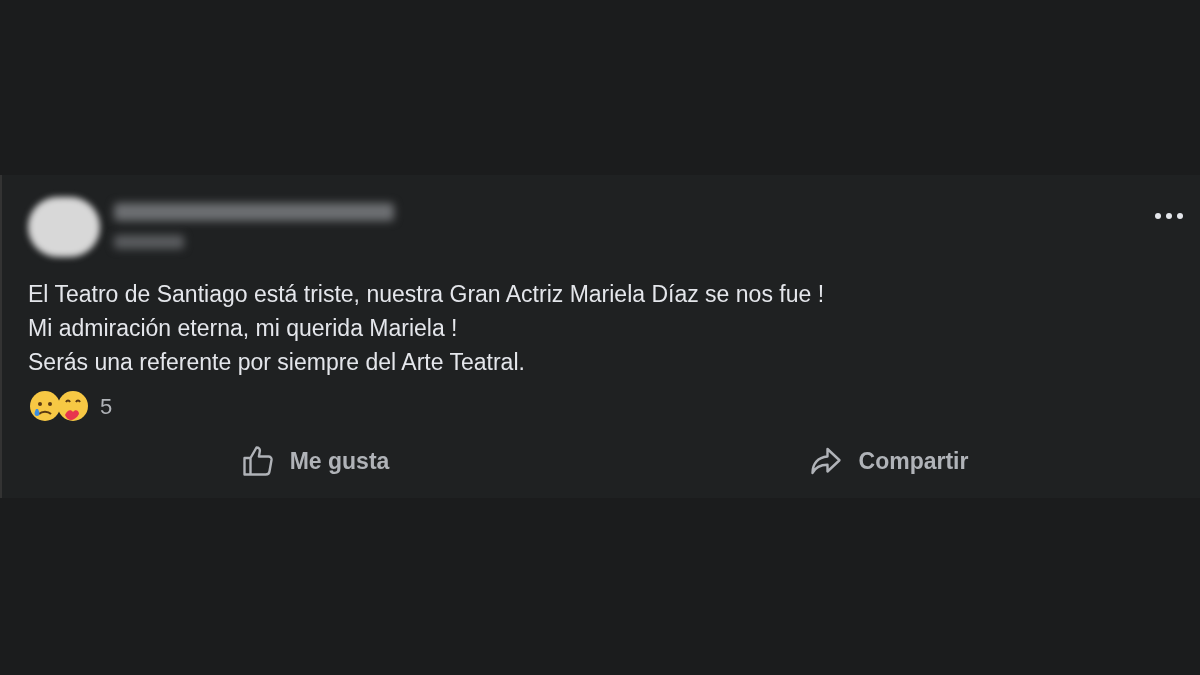  I want to click on more-options-icon, so click(1169, 216).